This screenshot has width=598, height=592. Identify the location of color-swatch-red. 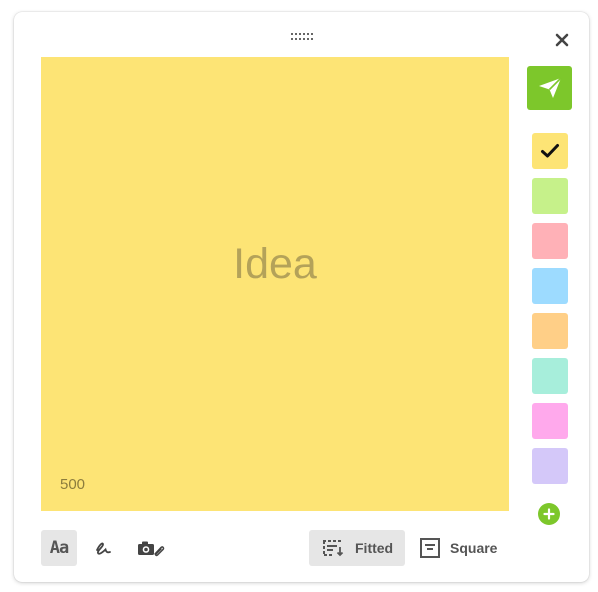
(550, 241).